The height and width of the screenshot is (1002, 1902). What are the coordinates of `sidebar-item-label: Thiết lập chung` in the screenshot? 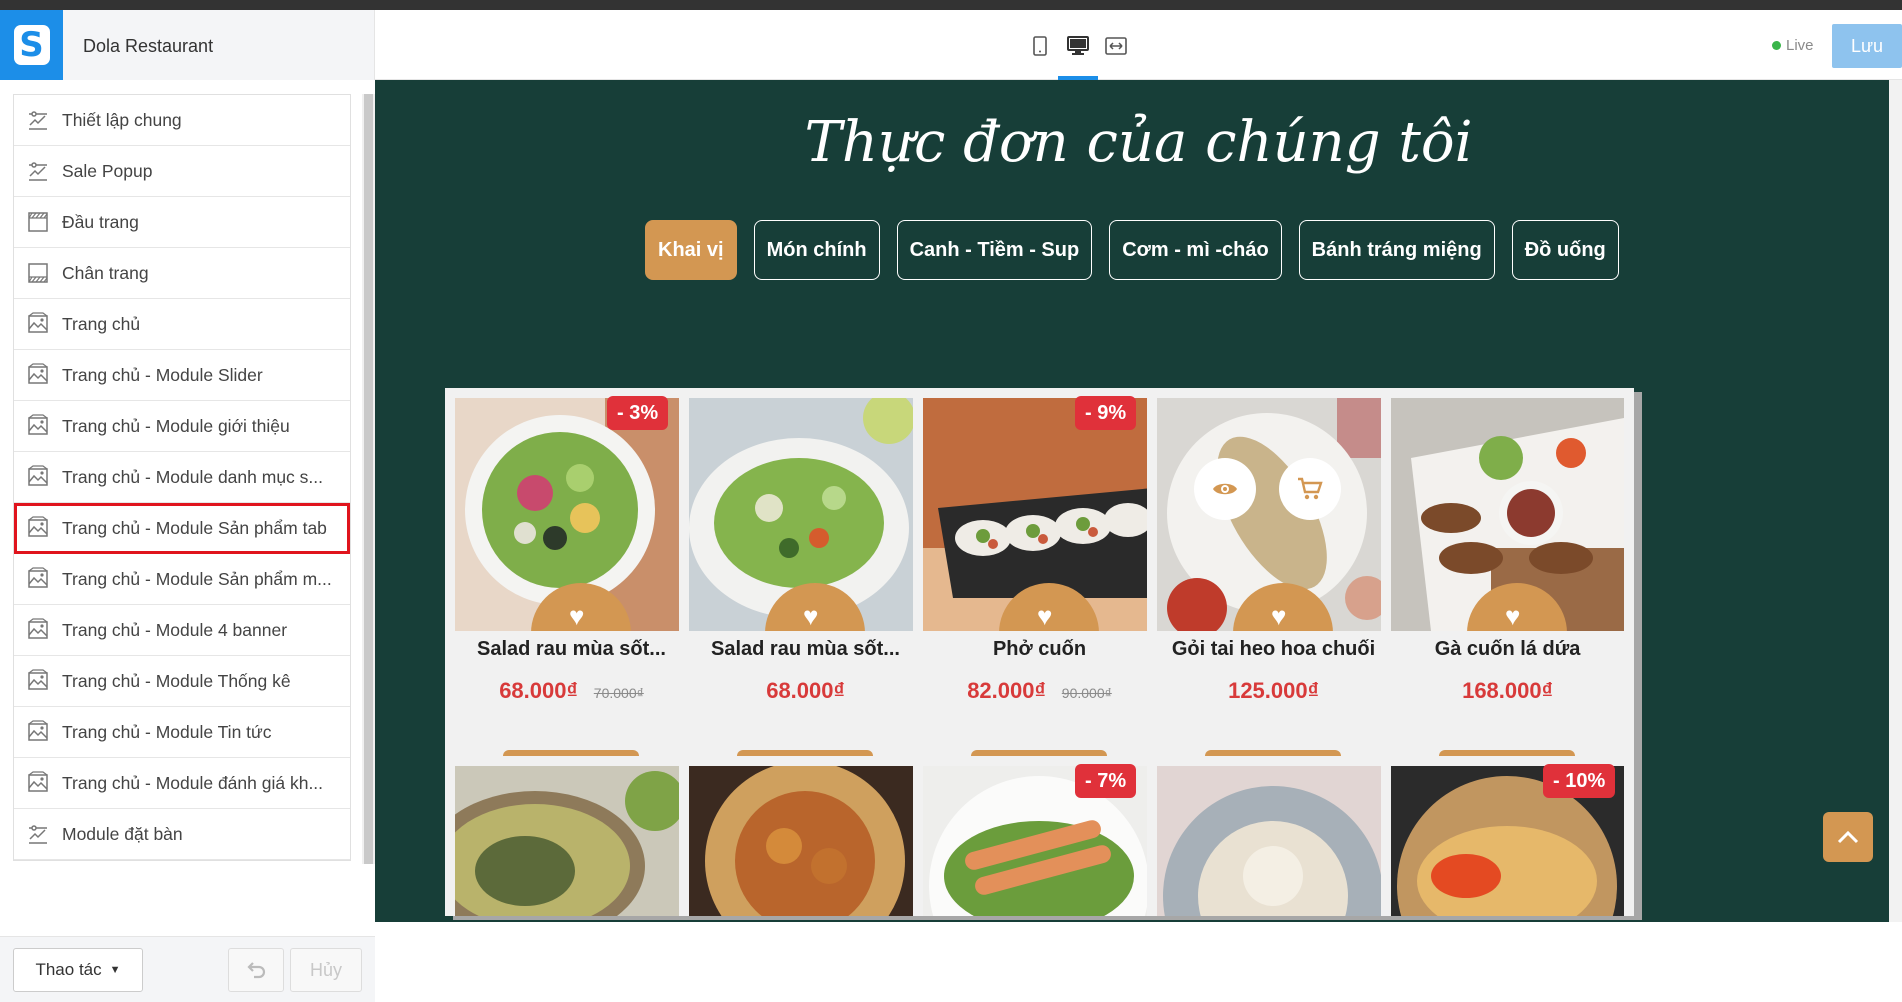 It's located at (122, 119).